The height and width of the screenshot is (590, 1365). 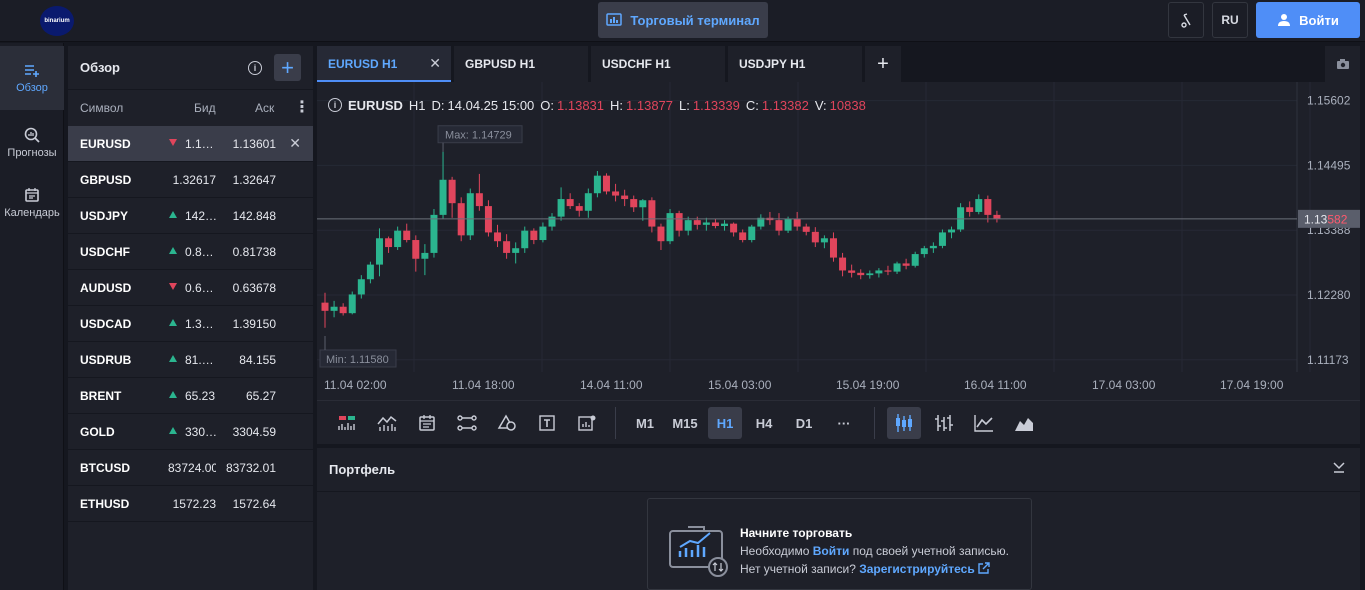 I want to click on trend-line-tool-icon, so click(x=467, y=423).